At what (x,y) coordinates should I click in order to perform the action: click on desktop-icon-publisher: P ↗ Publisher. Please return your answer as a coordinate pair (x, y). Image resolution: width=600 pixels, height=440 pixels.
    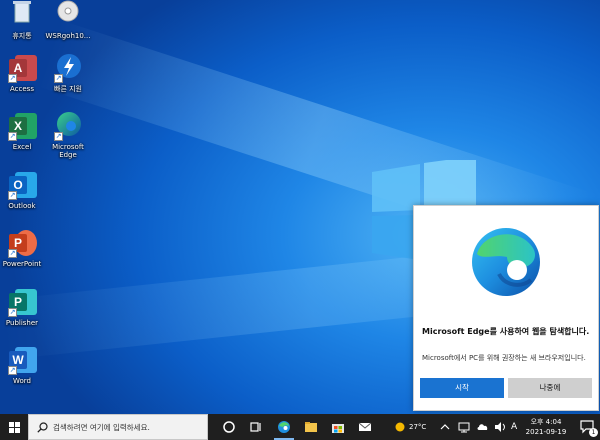
    Looking at the image, I should click on (23, 307).